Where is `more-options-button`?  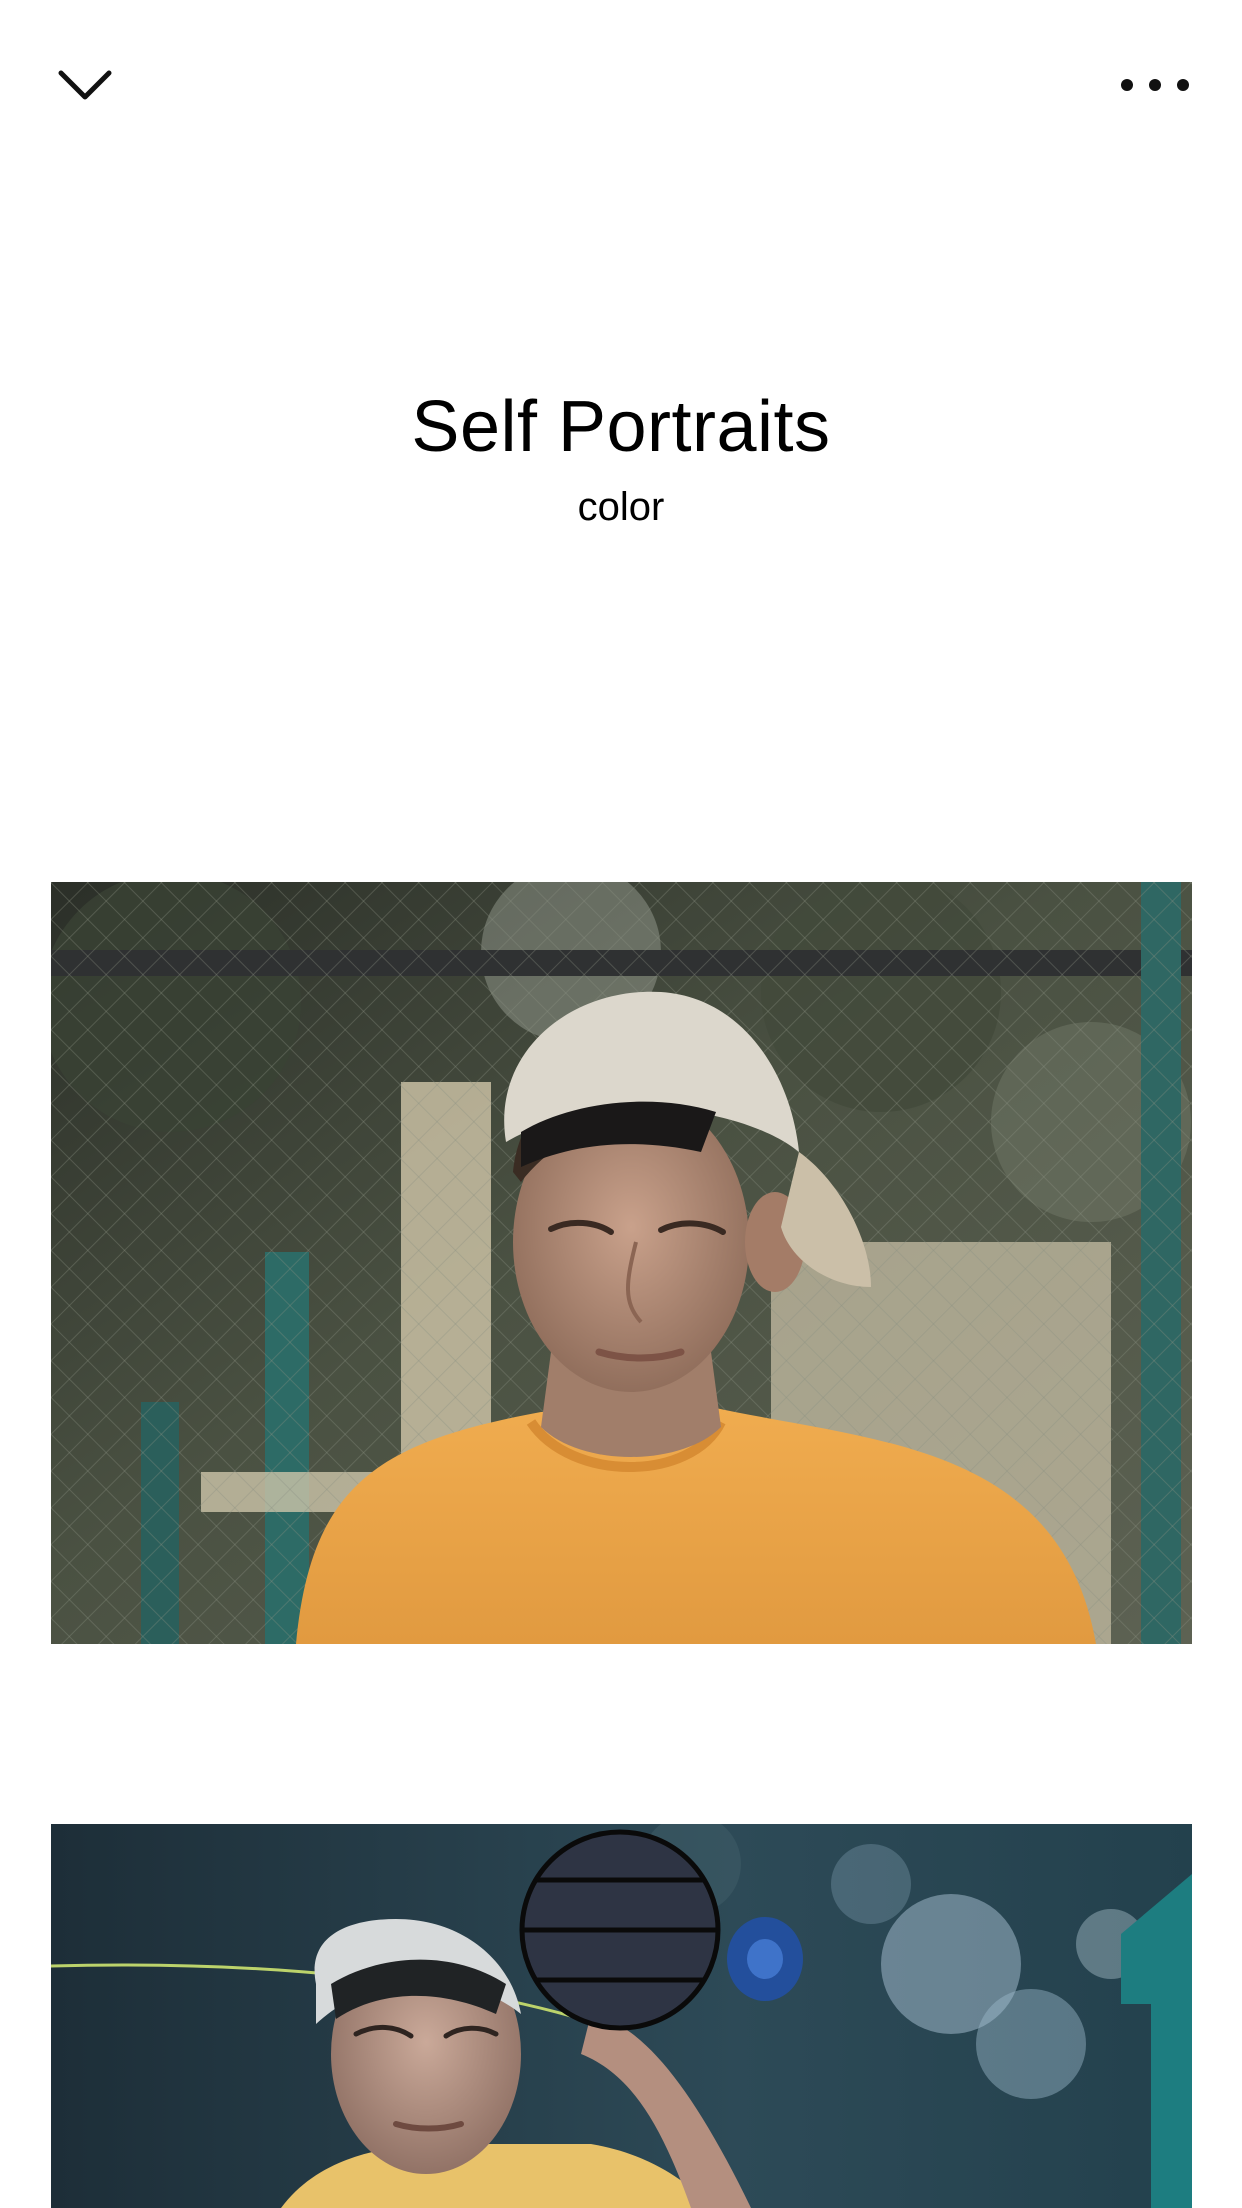 more-options-button is located at coordinates (1155, 85).